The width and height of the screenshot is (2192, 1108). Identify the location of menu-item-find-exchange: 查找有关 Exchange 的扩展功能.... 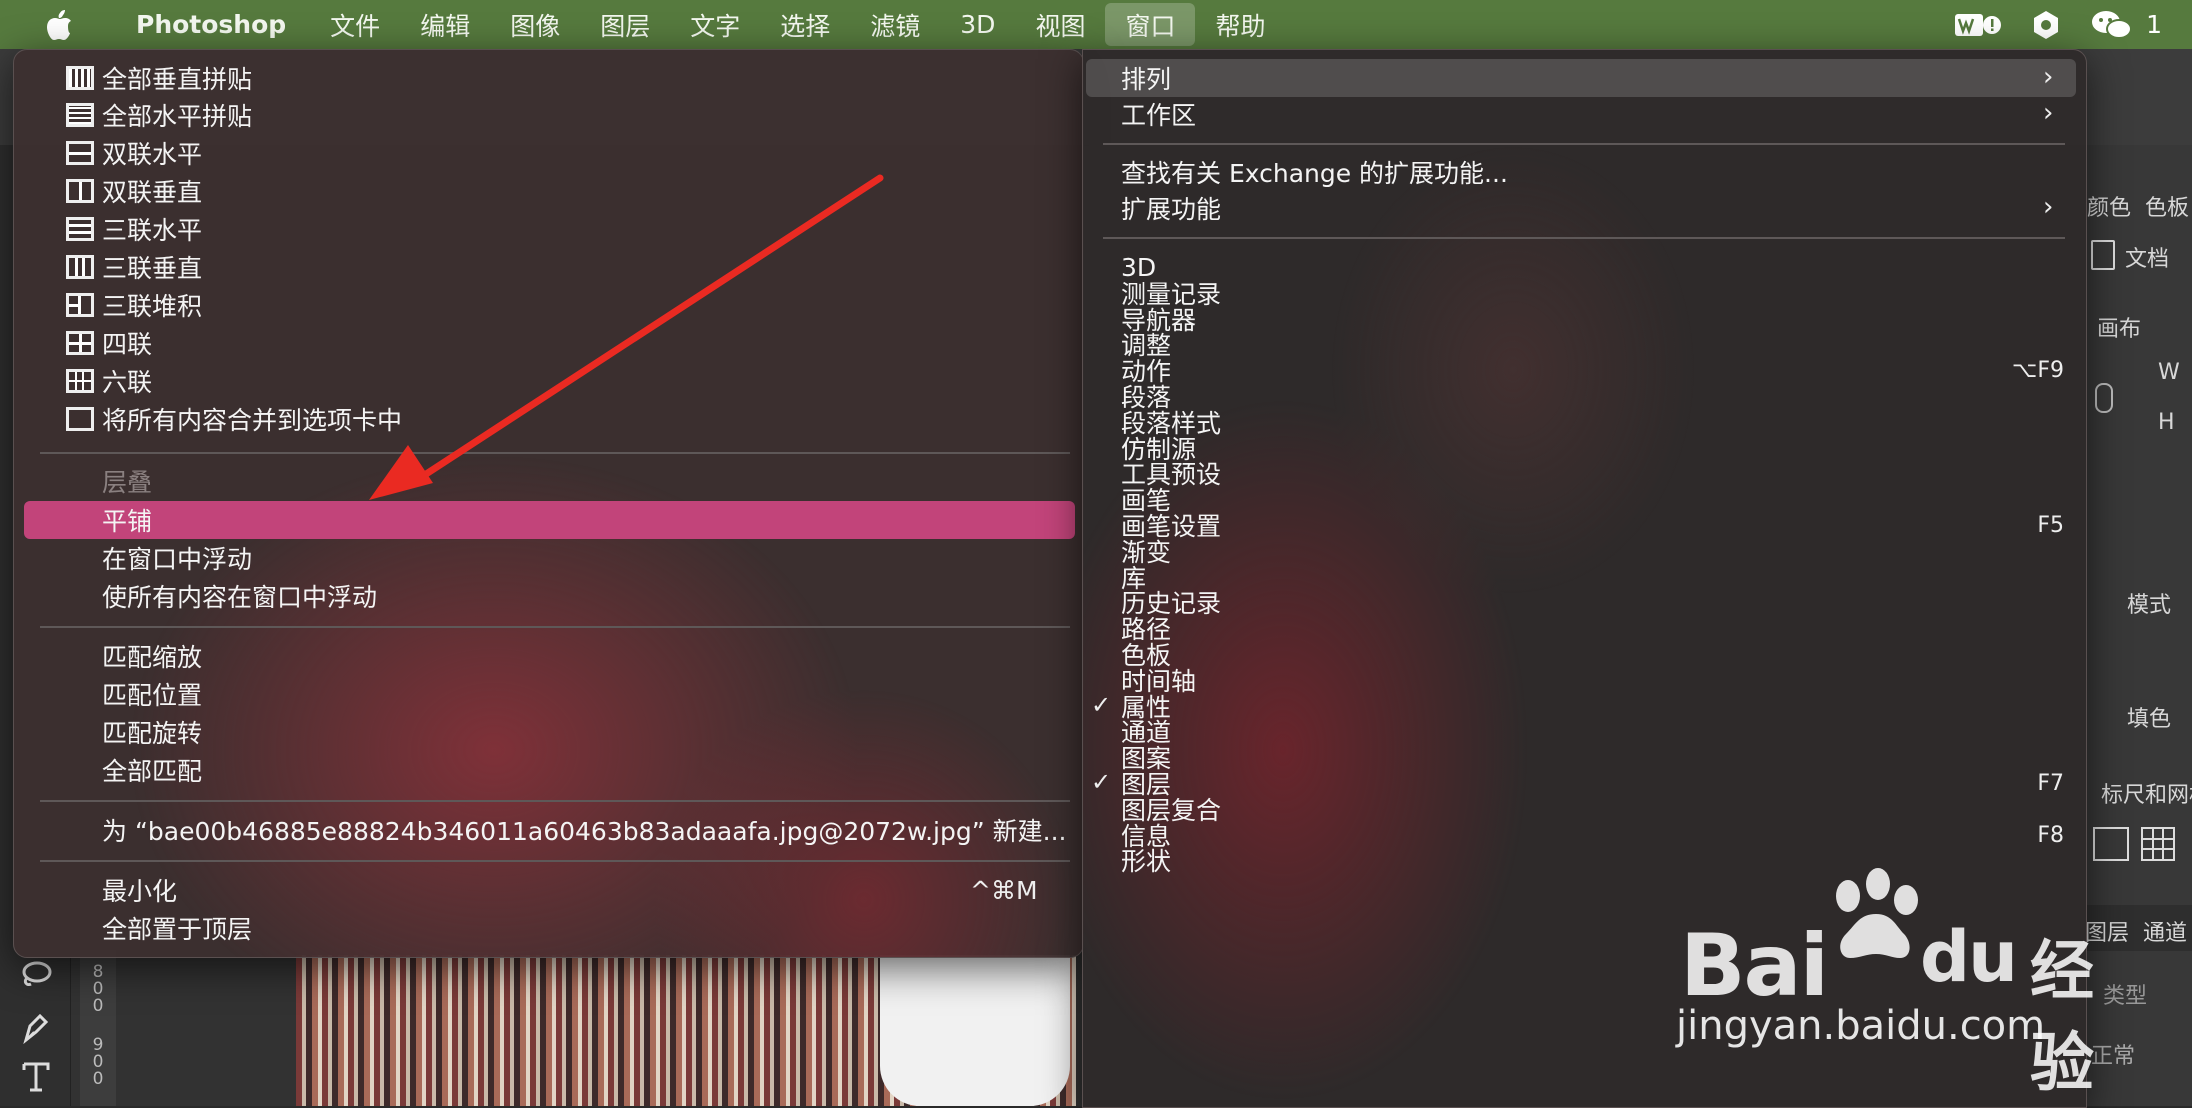
(1314, 172).